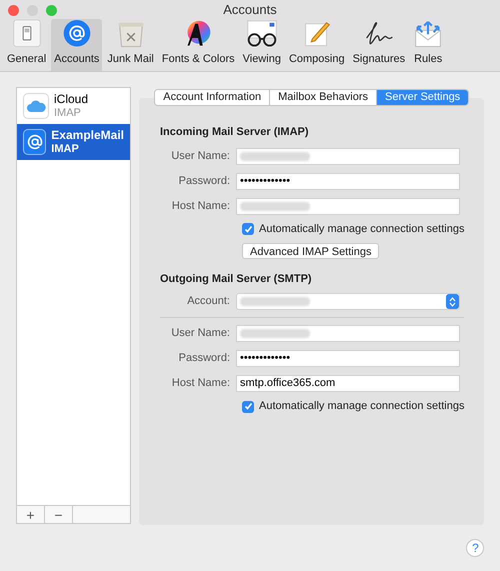  Describe the element at coordinates (236, 279) in the screenshot. I see `section-heading: Outgoing Mail Server (SMTP)` at that location.